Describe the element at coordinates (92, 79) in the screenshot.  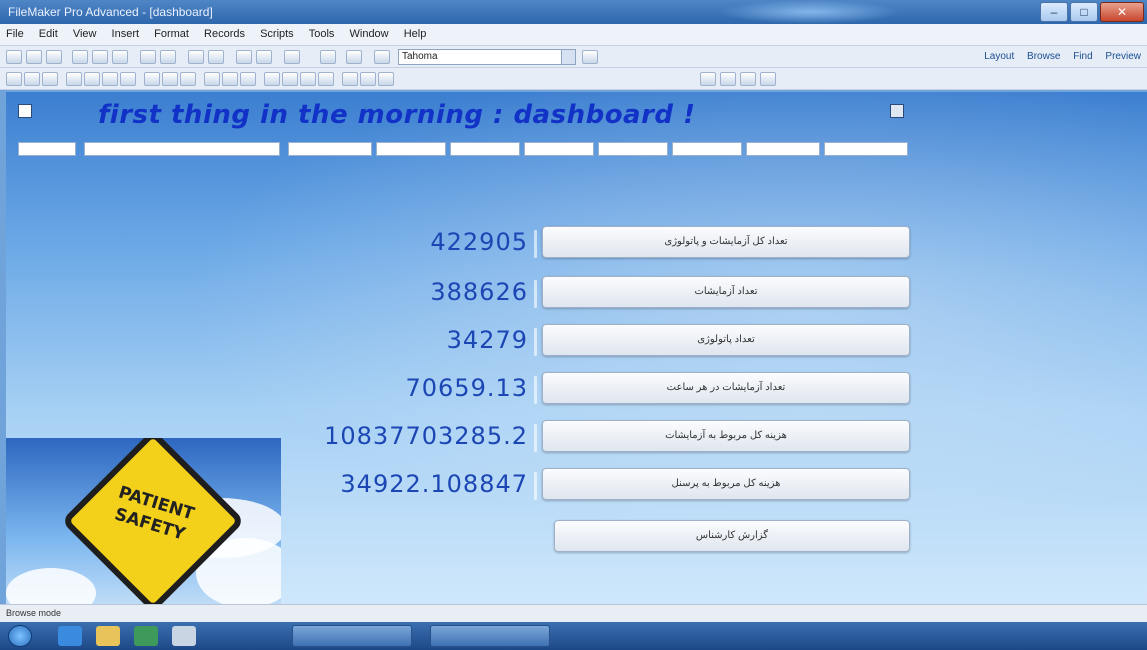
I see `align-center-icon` at that location.